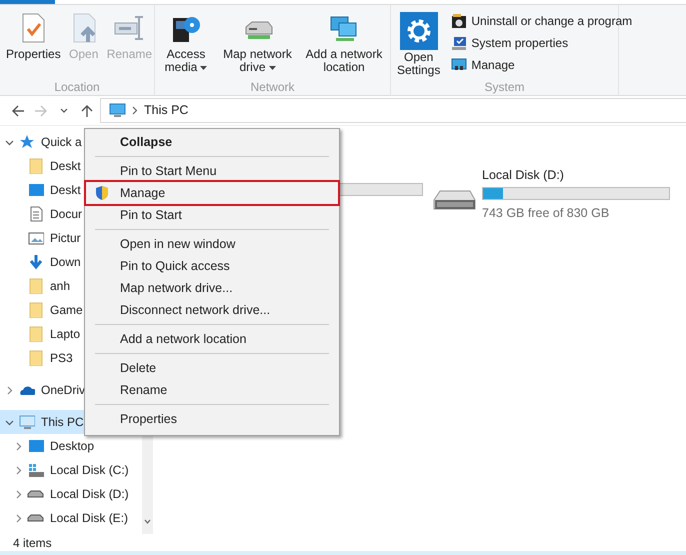 The width and height of the screenshot is (686, 555). What do you see at coordinates (89, 494) in the screenshot?
I see `tree-label: Local Disk (D:)` at bounding box center [89, 494].